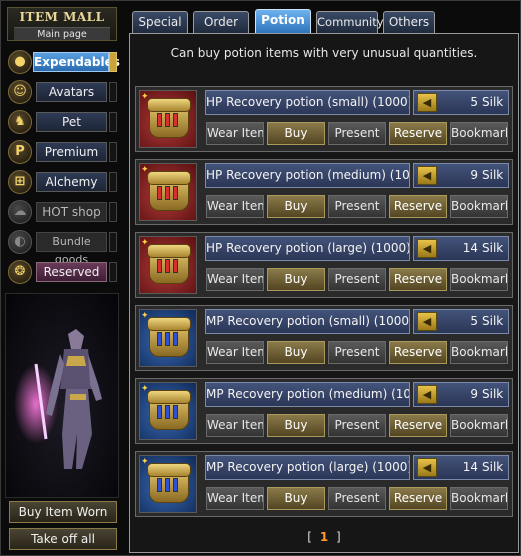 This screenshot has height=556, width=521. Describe the element at coordinates (20, 122) in the screenshot. I see `pet-icon: ♞` at that location.